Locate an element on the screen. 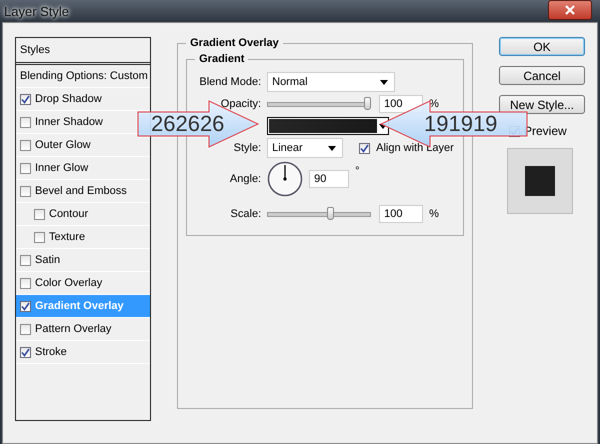 This screenshot has width=600, height=444. group-title: Gradient Overlay is located at coordinates (234, 43).